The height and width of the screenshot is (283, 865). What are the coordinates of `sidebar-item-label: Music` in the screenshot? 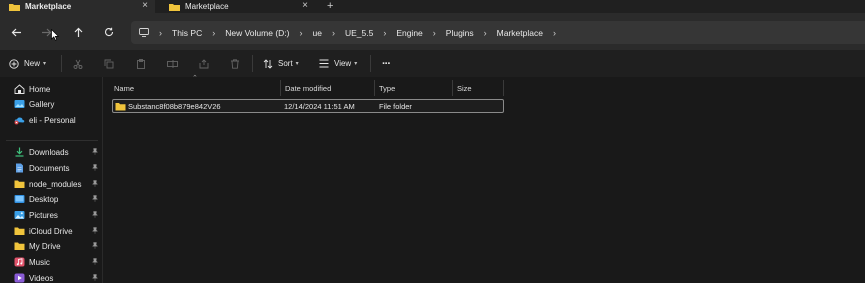 It's located at (39, 262).